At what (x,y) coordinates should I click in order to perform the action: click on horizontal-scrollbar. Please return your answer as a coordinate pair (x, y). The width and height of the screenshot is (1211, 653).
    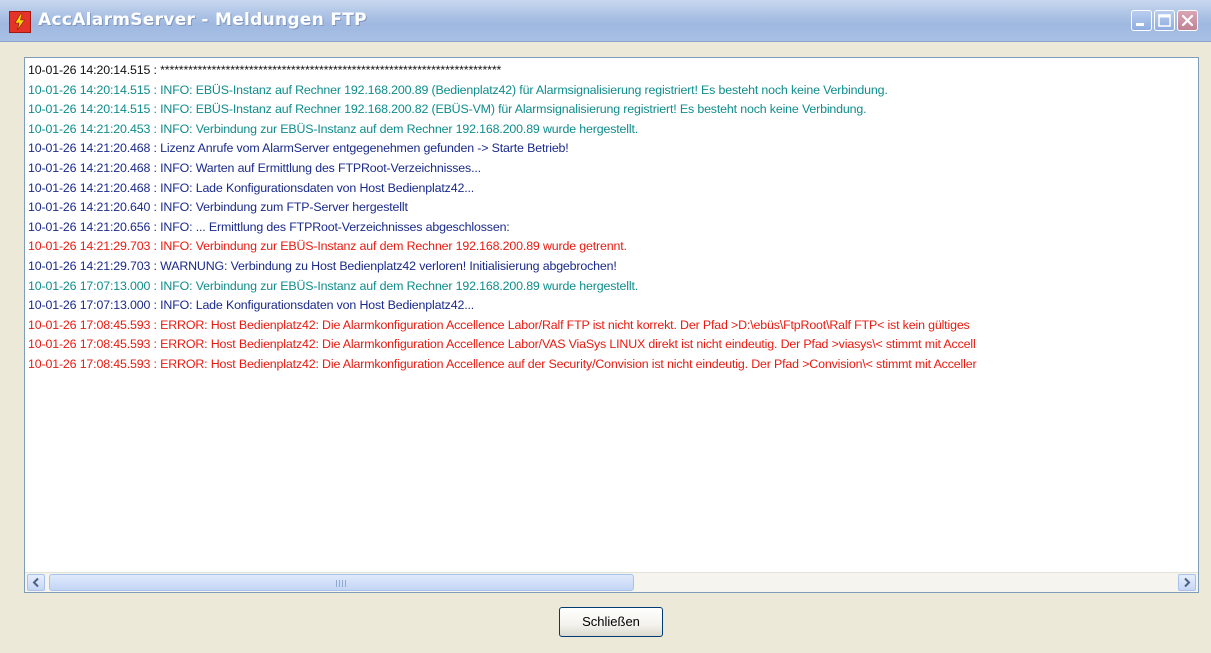
    Looking at the image, I should click on (611, 582).